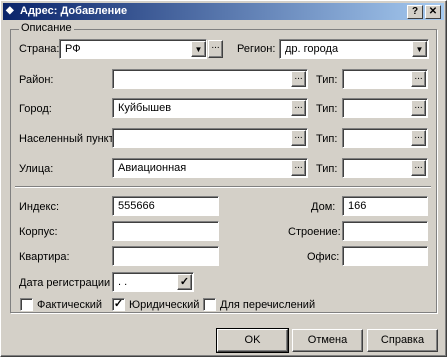 Image resolution: width=447 pixels, height=357 pixels. What do you see at coordinates (209, 304) in the screenshot?
I see `transfers-checkbox` at bounding box center [209, 304].